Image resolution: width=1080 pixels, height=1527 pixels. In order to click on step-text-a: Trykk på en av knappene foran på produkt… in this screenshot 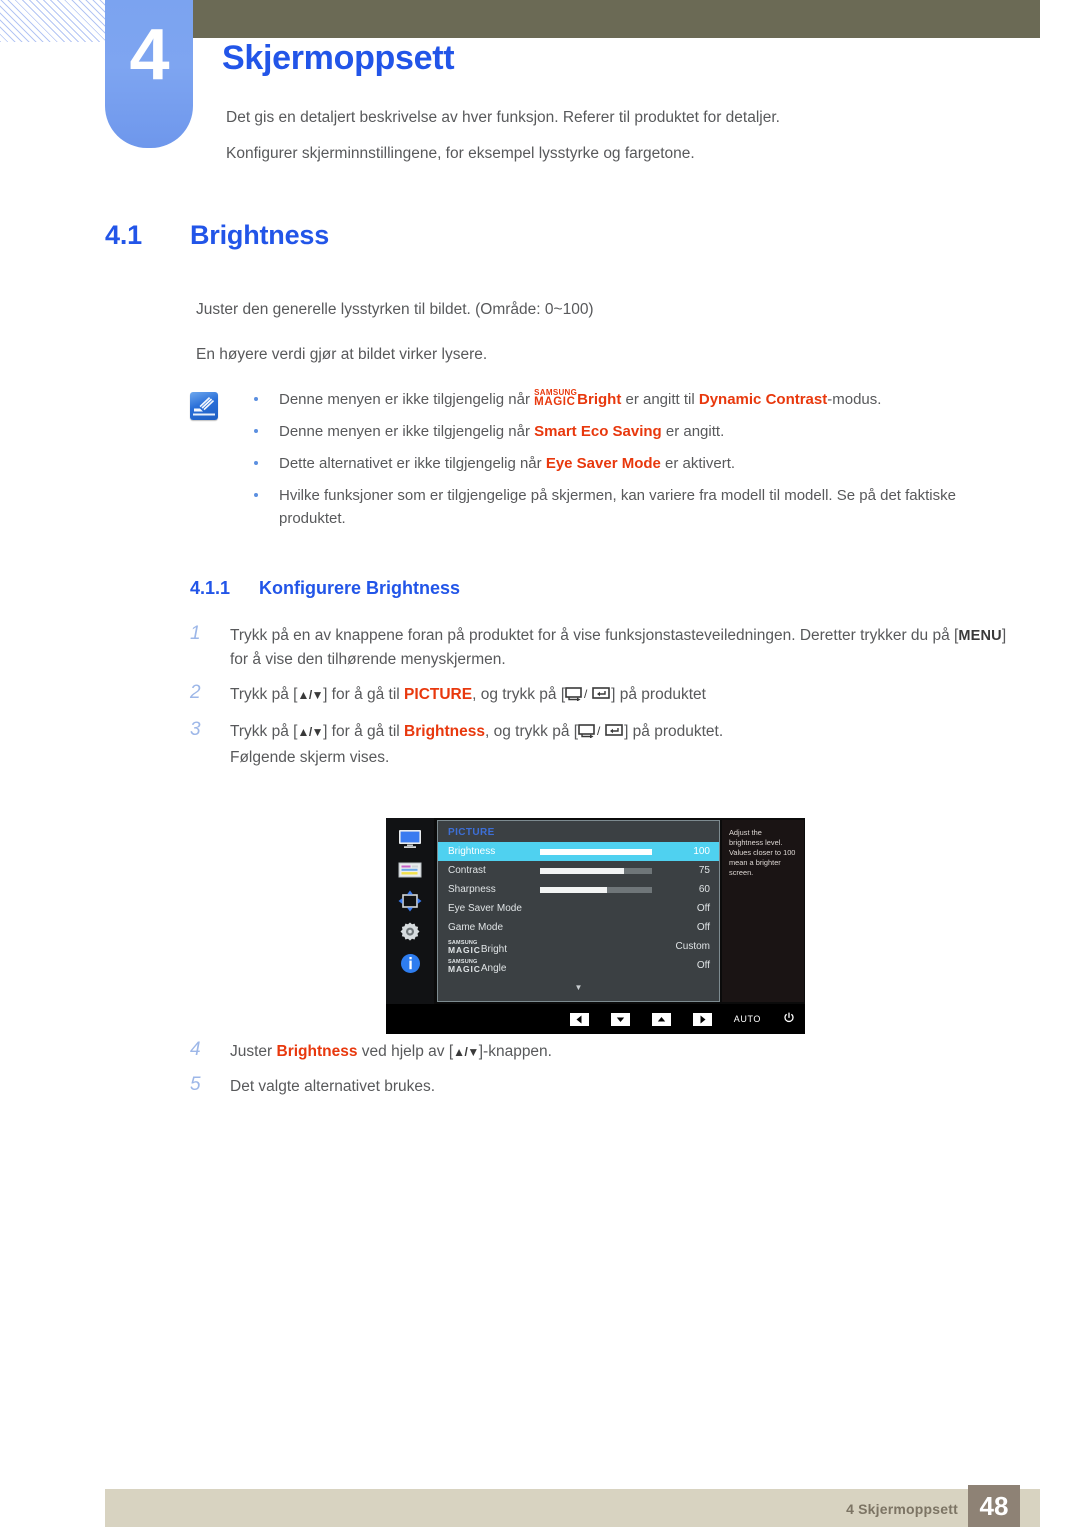, I will do `click(594, 635)`.